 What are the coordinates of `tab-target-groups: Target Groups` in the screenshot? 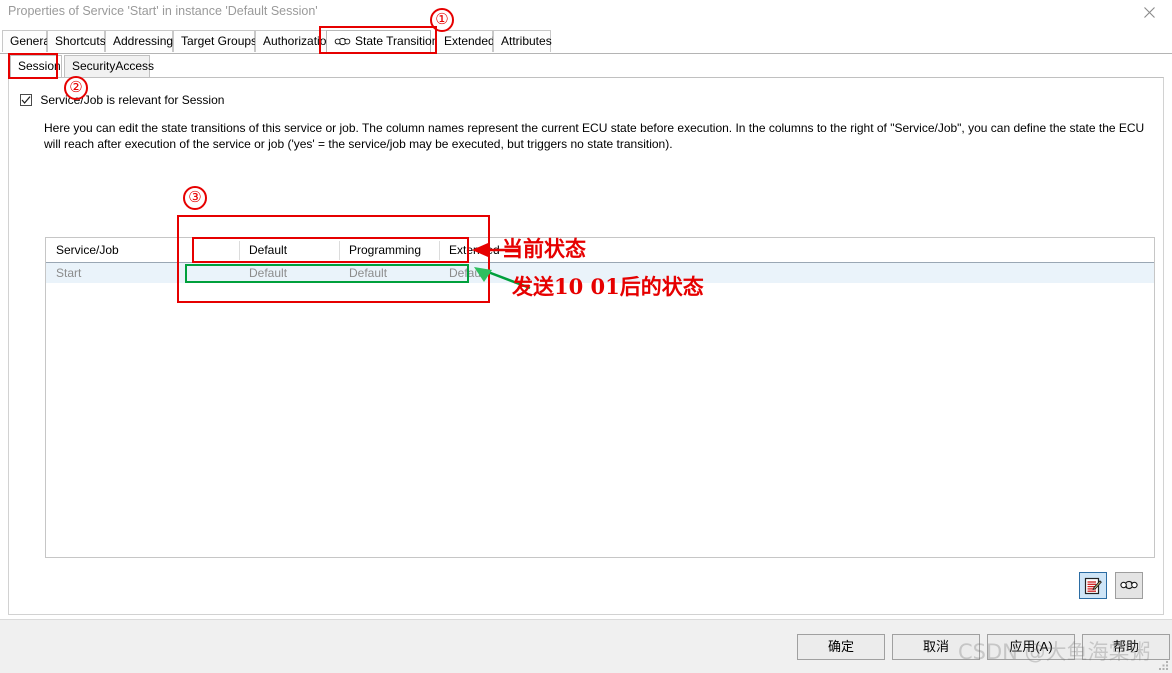 It's located at (215, 41).